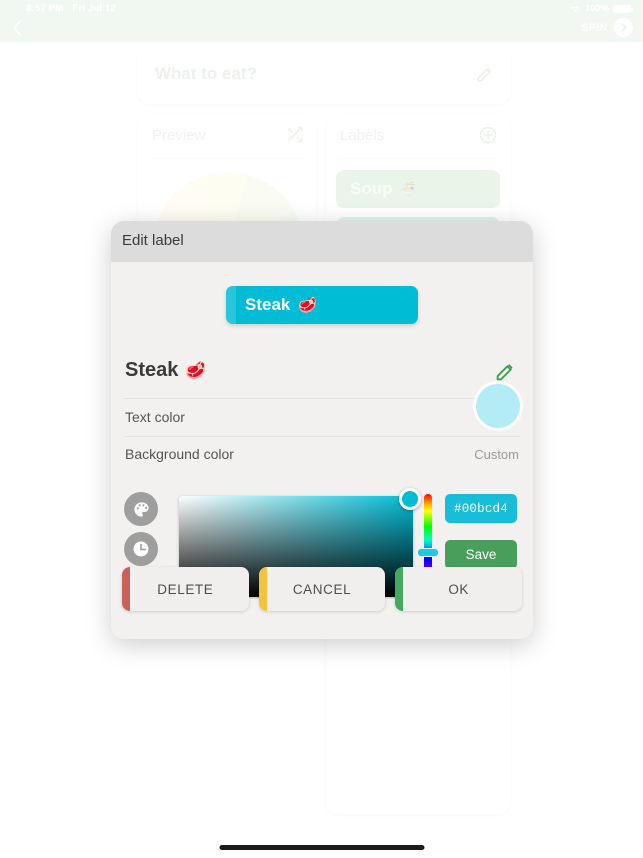 This screenshot has height=858, width=643. I want to click on cancel-button: CANCEL, so click(322, 589).